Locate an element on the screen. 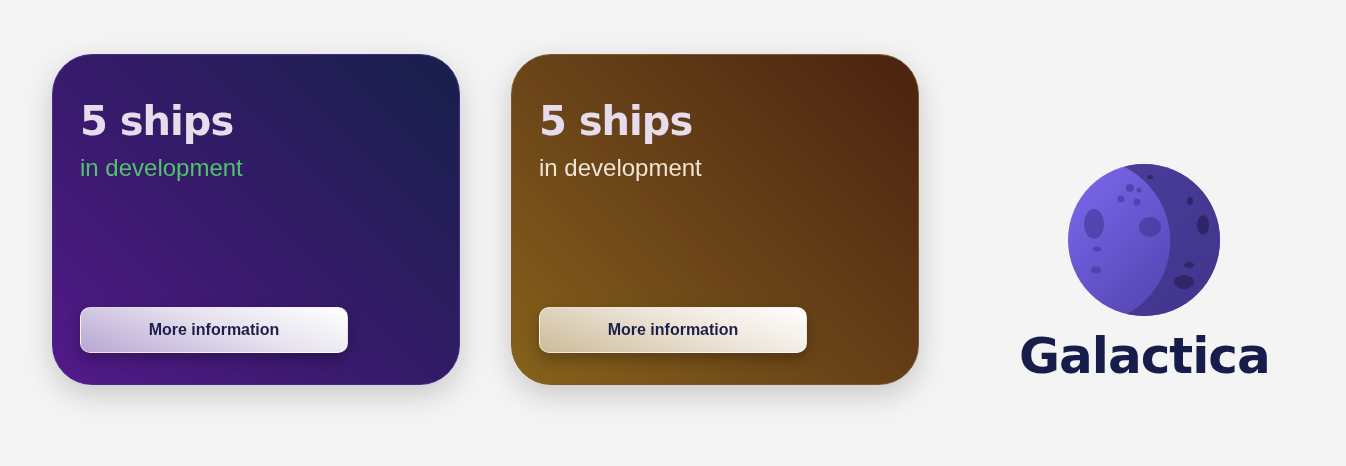 The image size is (1346, 466). brand-name: Galactica is located at coordinates (1144, 356).